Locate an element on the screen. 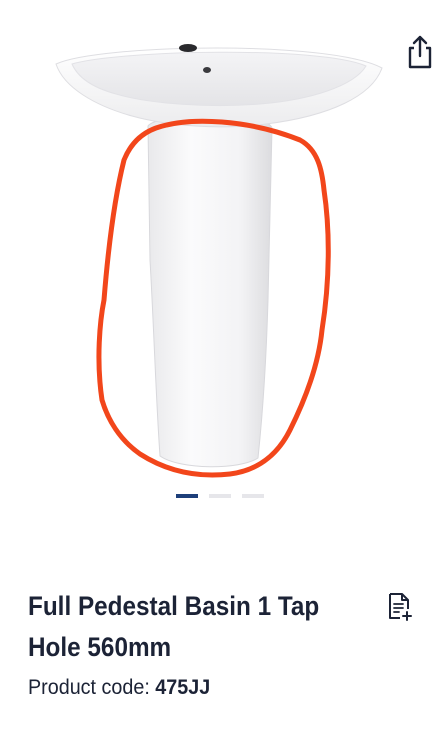 The image size is (440, 756). gallery-pagination is located at coordinates (220, 497).